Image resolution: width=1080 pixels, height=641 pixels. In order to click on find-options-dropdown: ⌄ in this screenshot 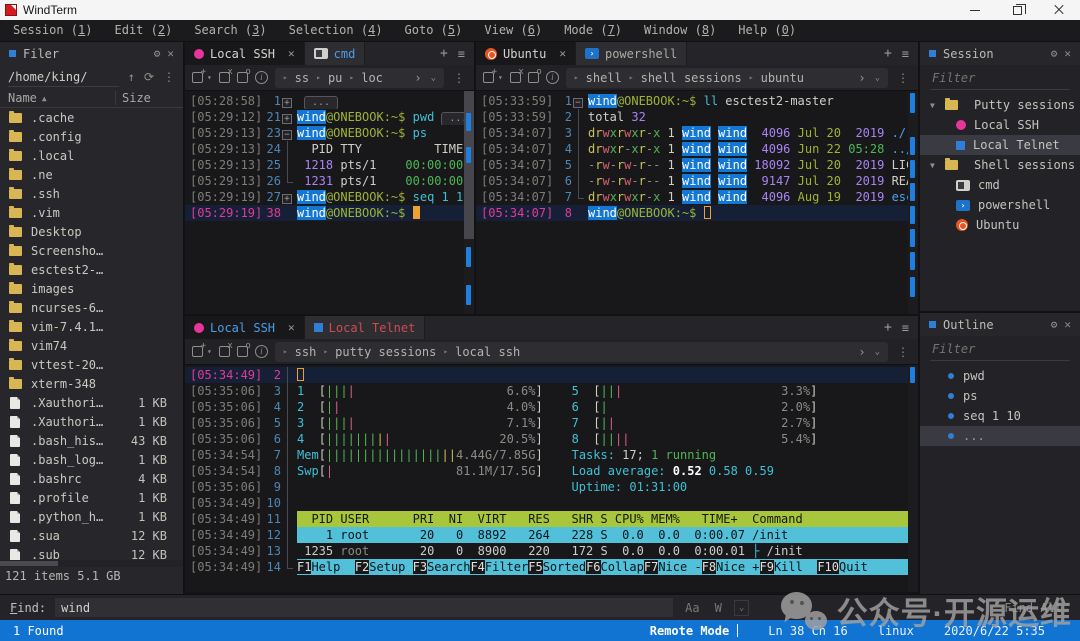, I will do `click(741, 607)`.